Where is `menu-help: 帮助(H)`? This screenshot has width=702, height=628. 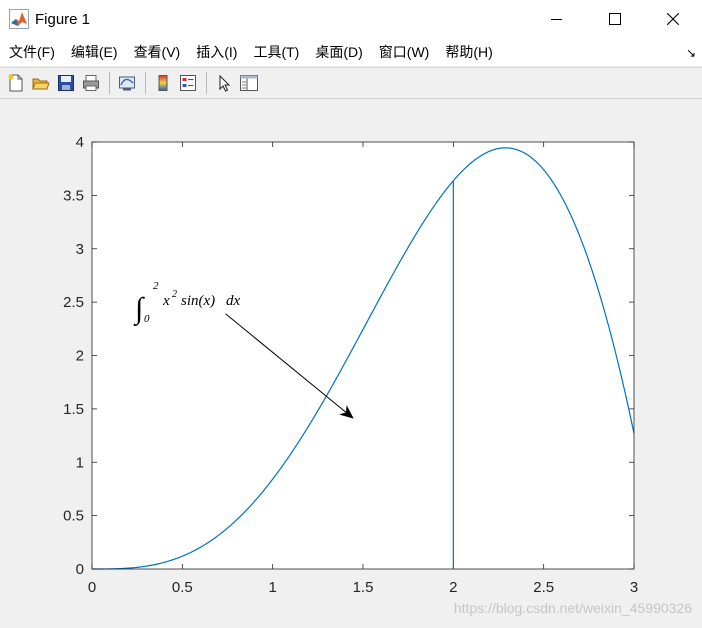
menu-help: 帮助(H) is located at coordinates (468, 52).